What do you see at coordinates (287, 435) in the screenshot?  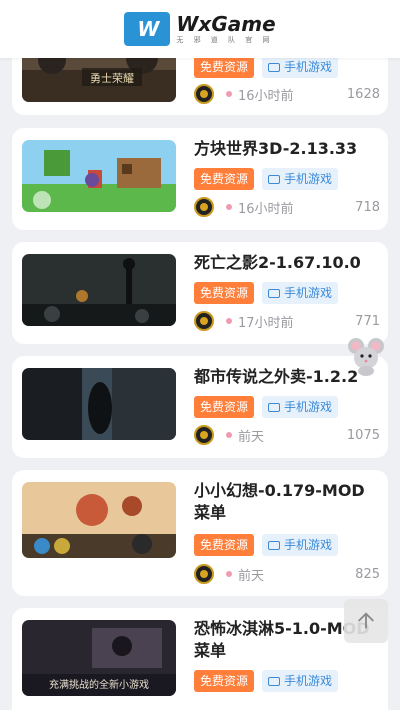 I see `item-meta: 前天 1075` at bounding box center [287, 435].